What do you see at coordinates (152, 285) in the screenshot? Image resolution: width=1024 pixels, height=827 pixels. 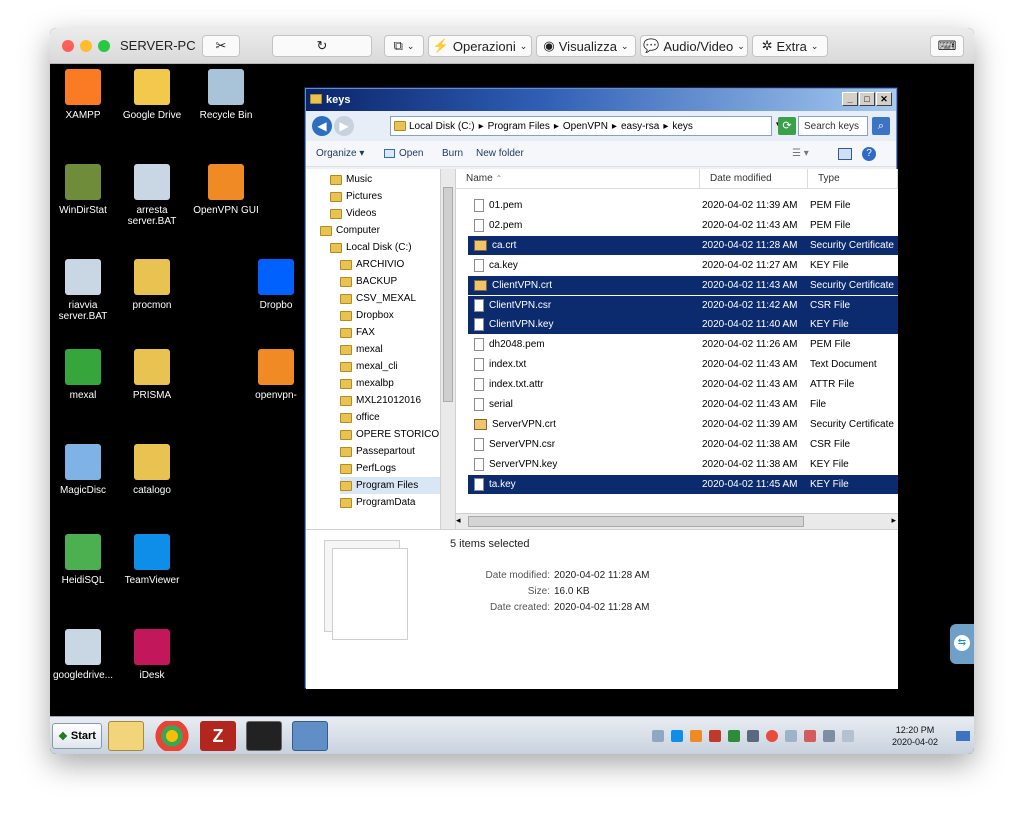 I see `desktop-icon: procmon` at bounding box center [152, 285].